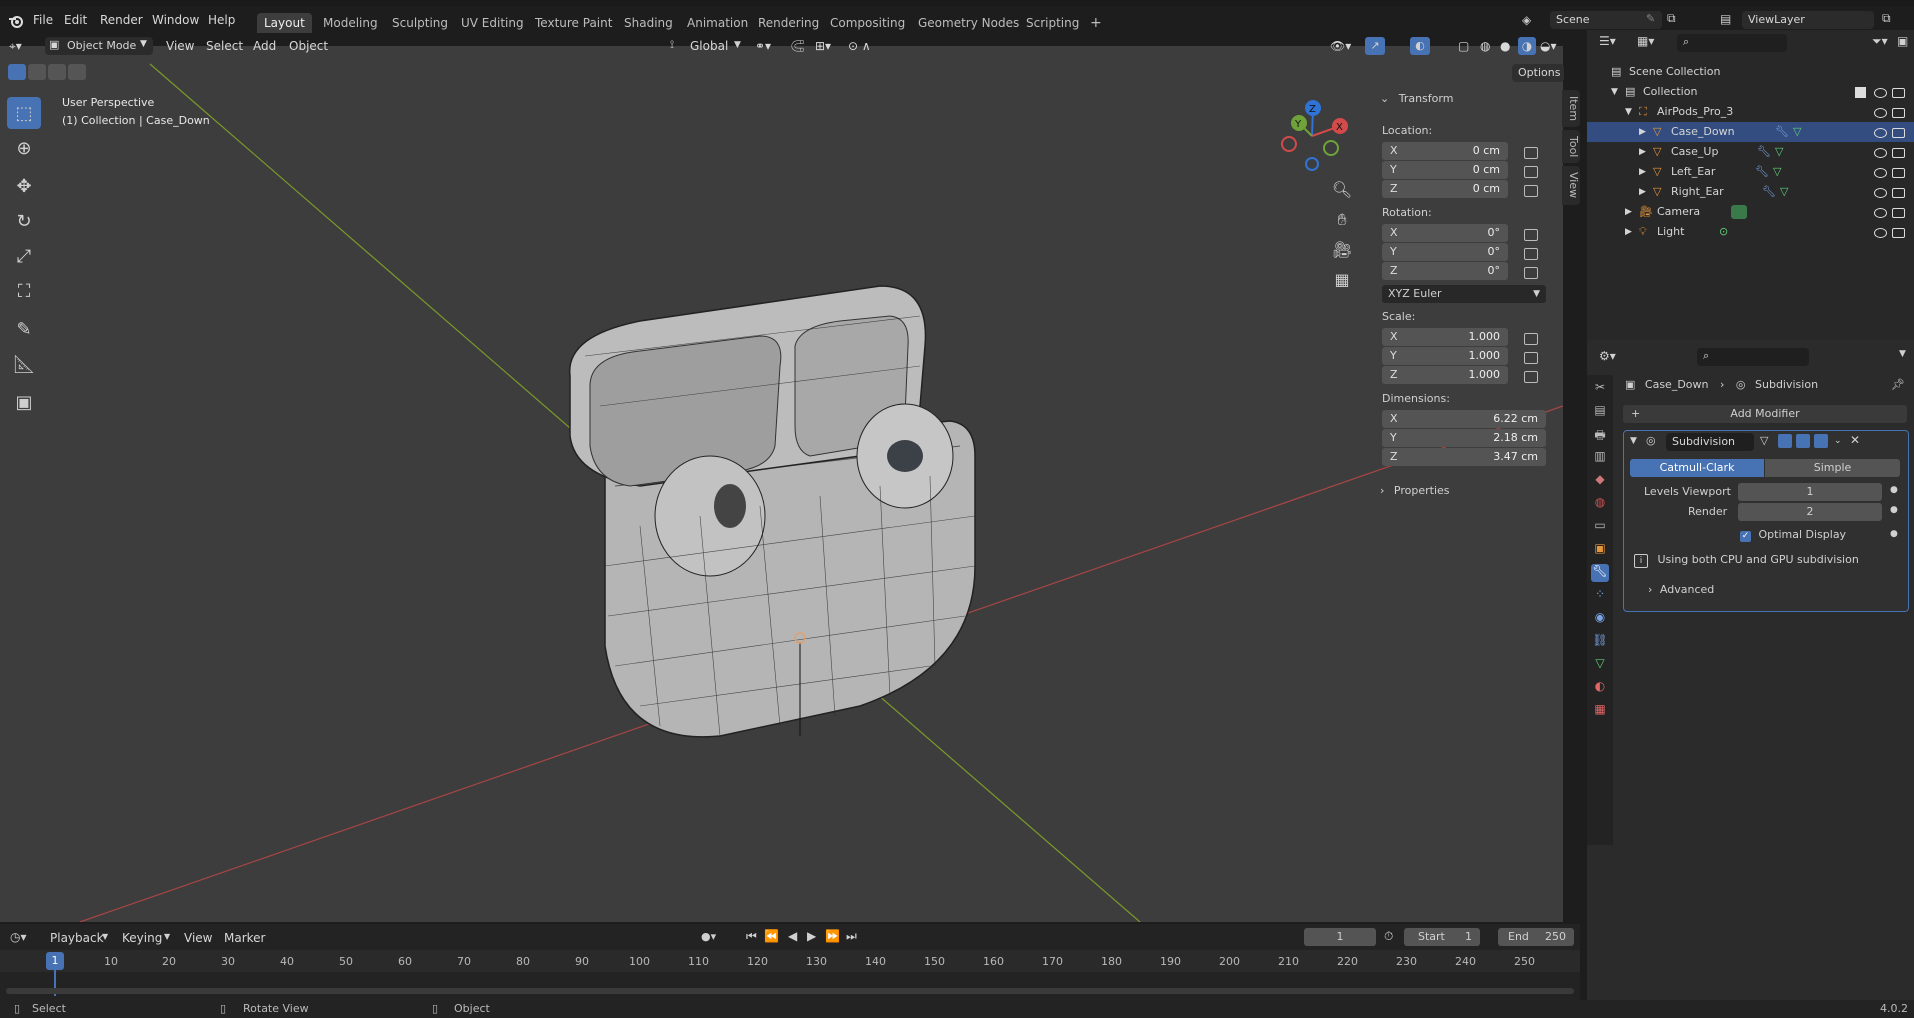 This screenshot has width=1914, height=1018. What do you see at coordinates (1821, 441) in the screenshot?
I see `render-icon` at bounding box center [1821, 441].